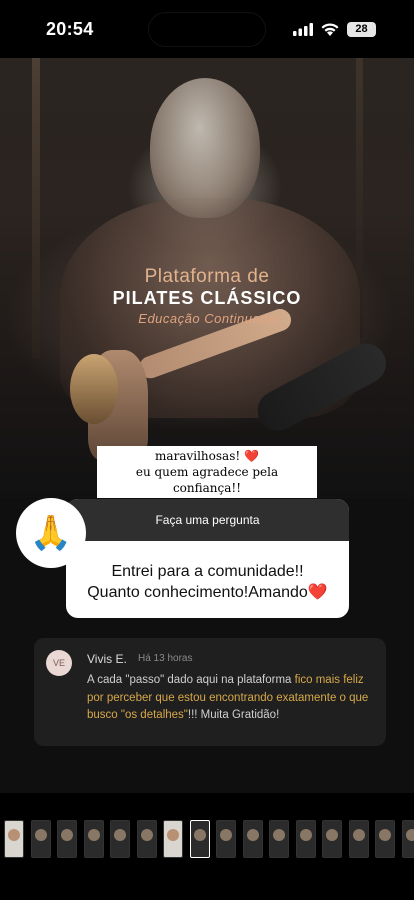 The width and height of the screenshot is (414, 900). Describe the element at coordinates (207, 456) in the screenshot. I see `caption-line-1: maravilhosas! ❤️` at that location.